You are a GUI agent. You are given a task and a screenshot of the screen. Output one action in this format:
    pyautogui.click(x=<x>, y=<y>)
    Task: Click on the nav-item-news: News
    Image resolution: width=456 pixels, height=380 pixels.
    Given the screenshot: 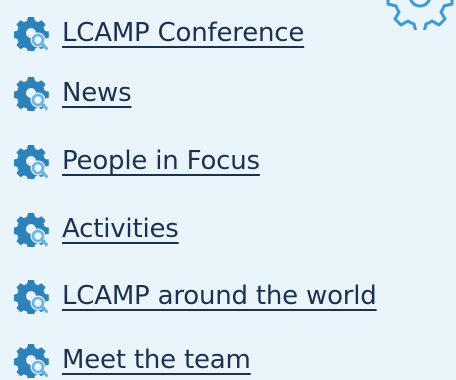 What is the action you would take?
    pyautogui.click(x=73, y=93)
    